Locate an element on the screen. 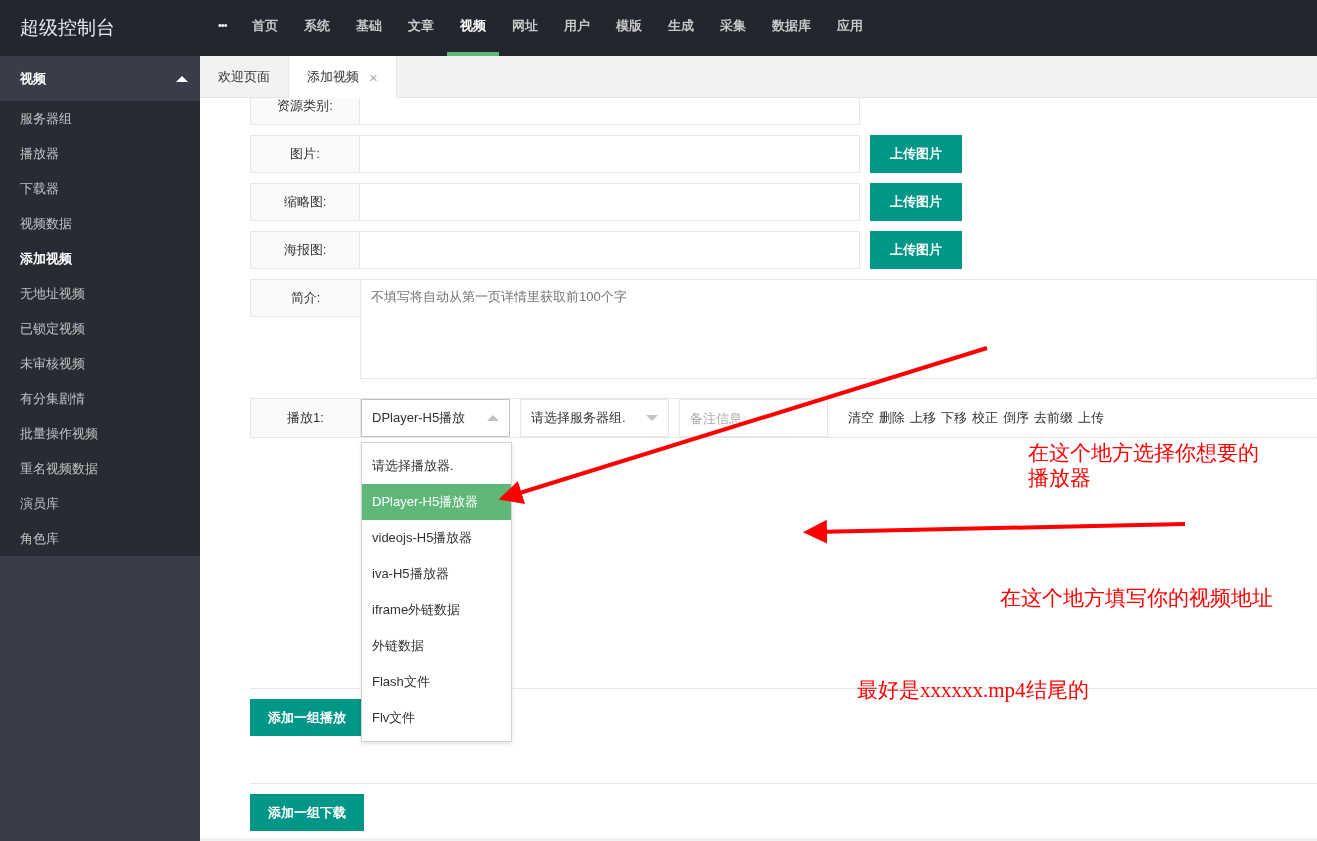 The width and height of the screenshot is (1317, 841). nav-tab: 采集 is located at coordinates (732, 28).